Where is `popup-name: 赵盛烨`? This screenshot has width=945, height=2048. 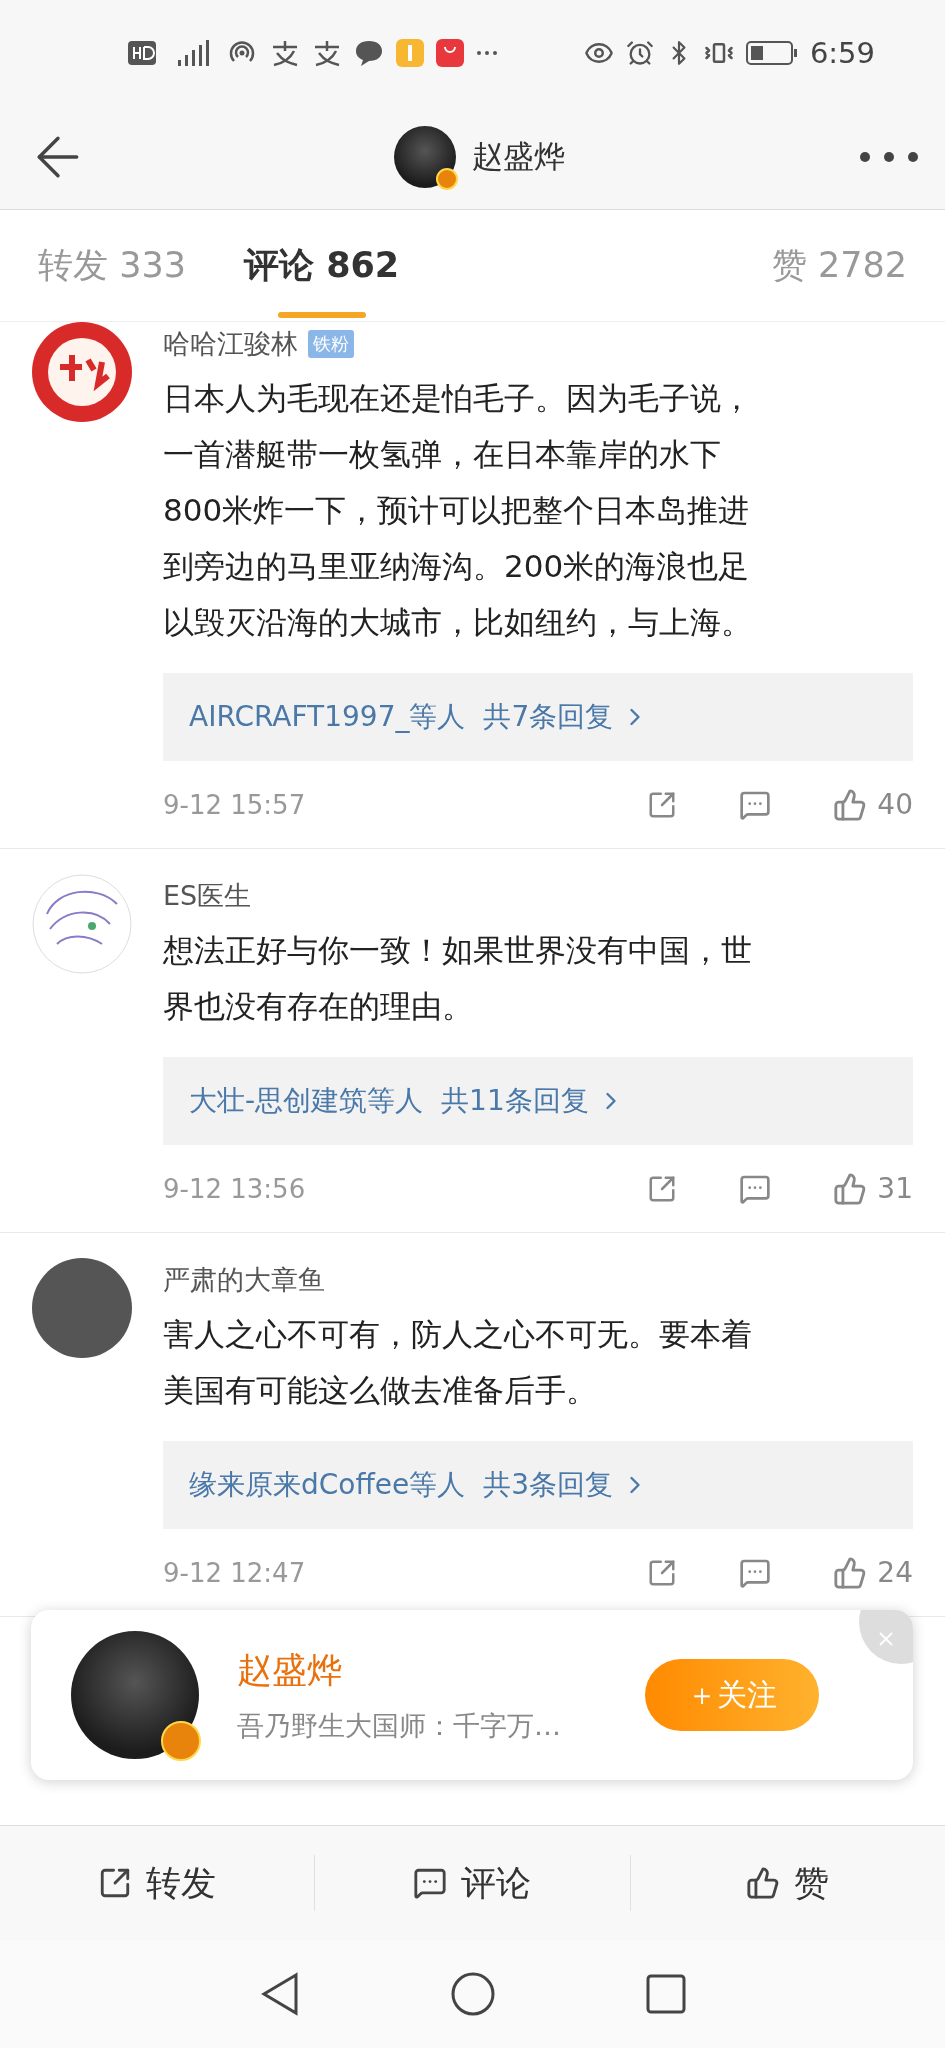
popup-name: 赵盛烨 is located at coordinates (441, 1670).